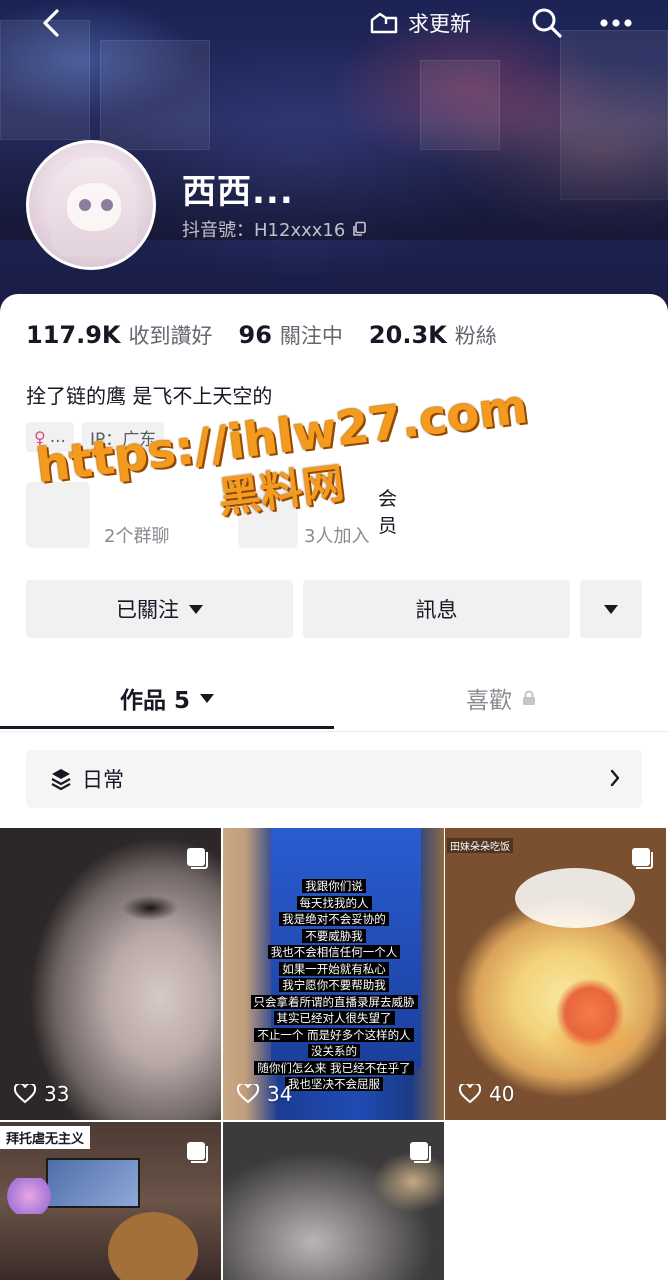 The height and width of the screenshot is (1280, 668). What do you see at coordinates (337, 536) in the screenshot?
I see `member-group-count: 3人加入` at bounding box center [337, 536].